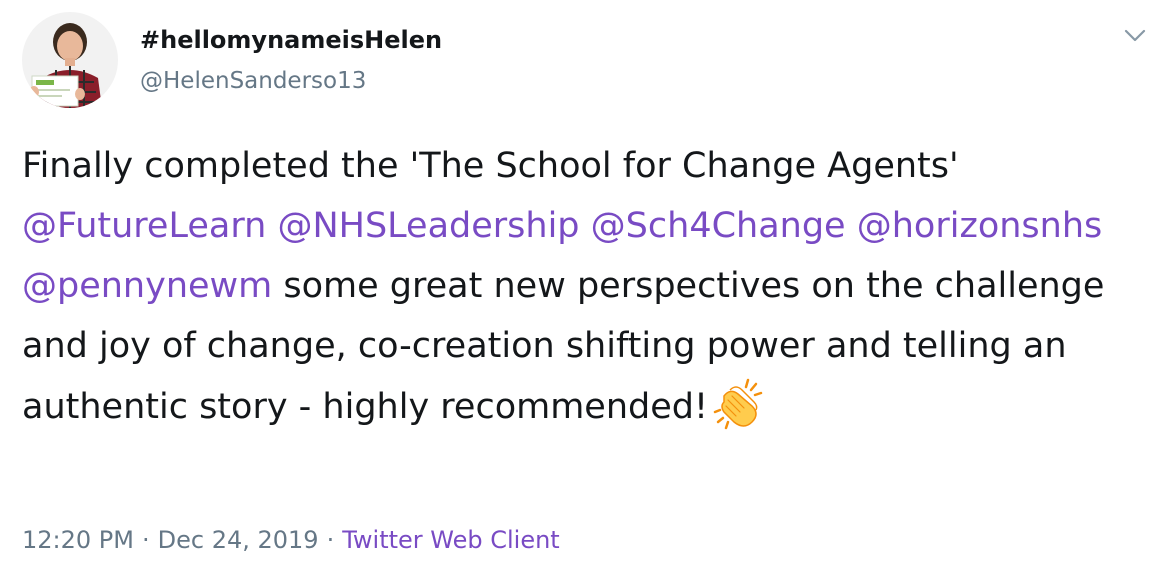  Describe the element at coordinates (980, 226) in the screenshot. I see `mention-link: @horizonsnhs` at that location.